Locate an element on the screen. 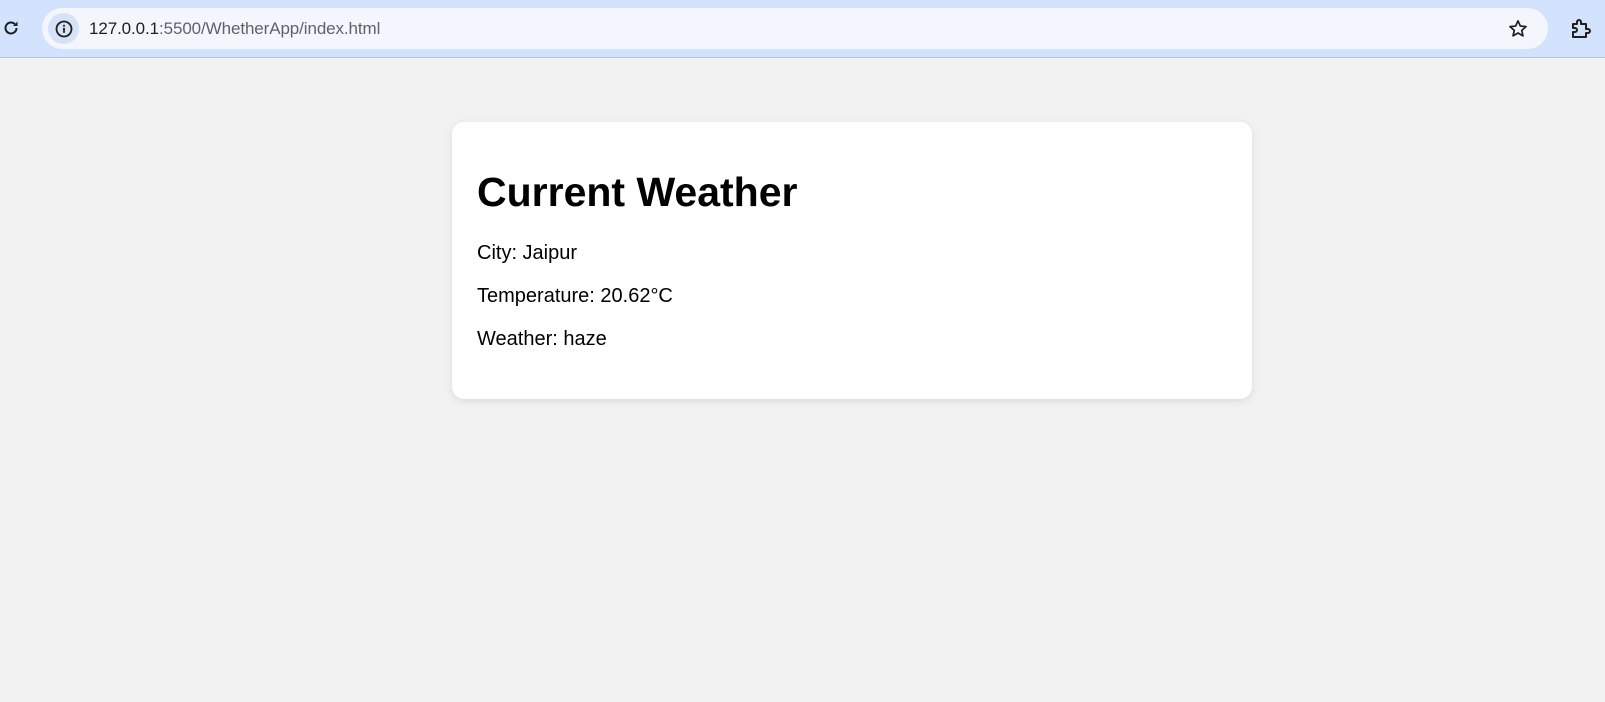 This screenshot has width=1605, height=702. temperature-text: Temperature: 20.62°C is located at coordinates (575, 296).